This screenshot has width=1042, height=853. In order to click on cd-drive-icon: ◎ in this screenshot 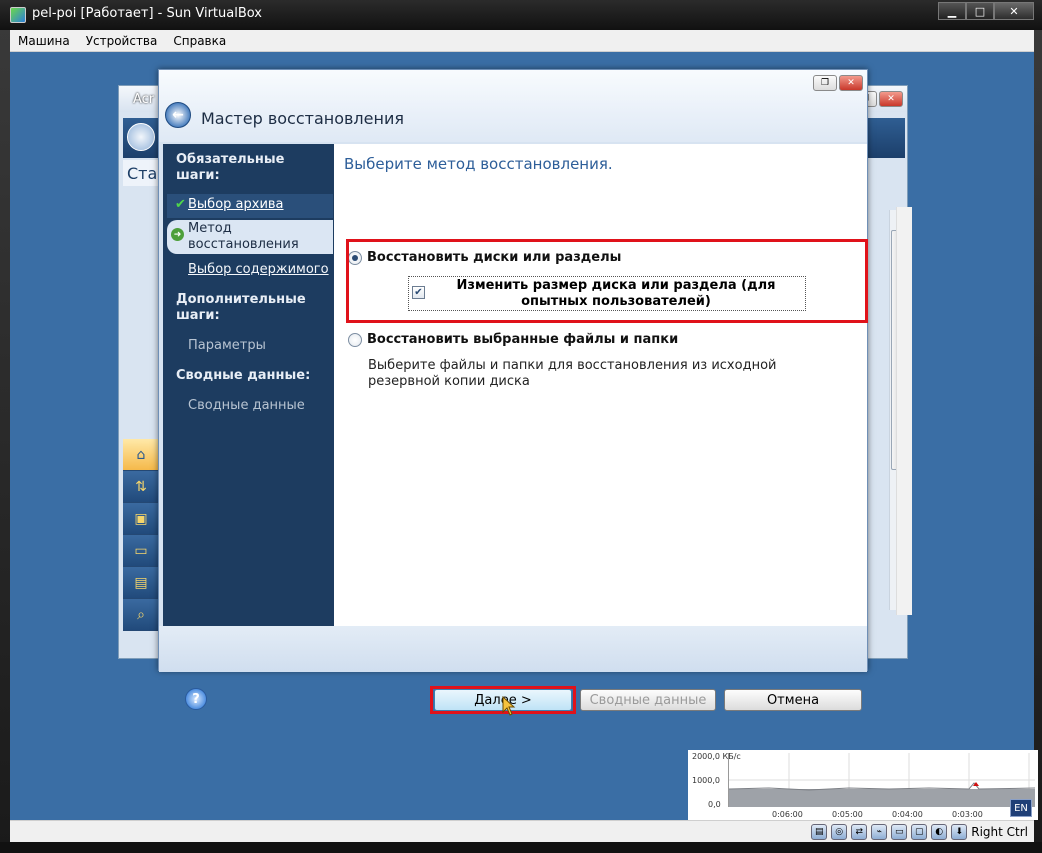, I will do `click(839, 832)`.